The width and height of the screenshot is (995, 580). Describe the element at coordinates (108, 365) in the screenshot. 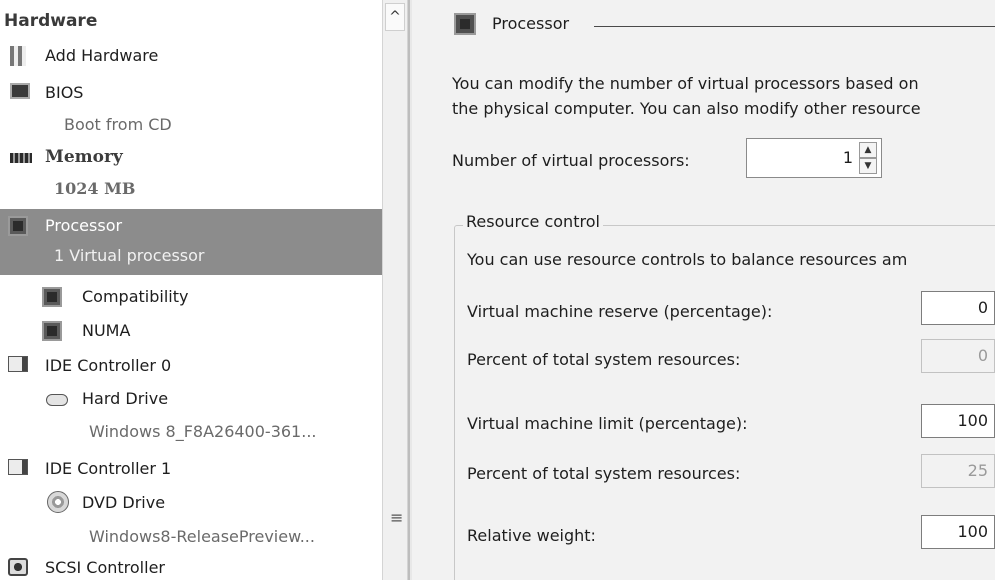

I see `ide-controller-0-label: IDE Controller 0` at that location.